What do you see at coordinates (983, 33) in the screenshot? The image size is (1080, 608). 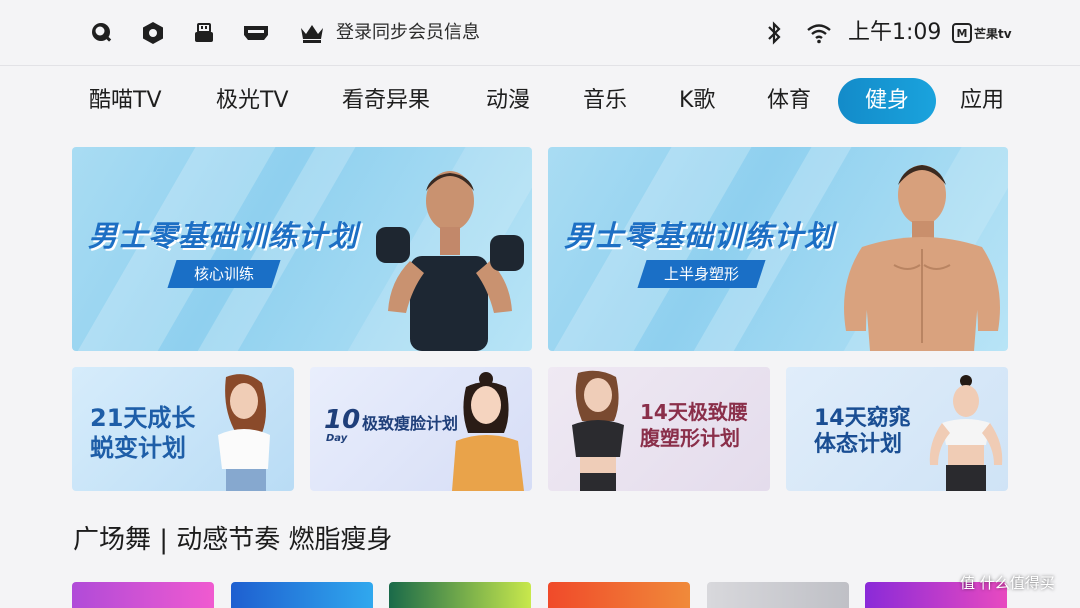 I see `mango-tv-logo: M 芒果tv` at bounding box center [983, 33].